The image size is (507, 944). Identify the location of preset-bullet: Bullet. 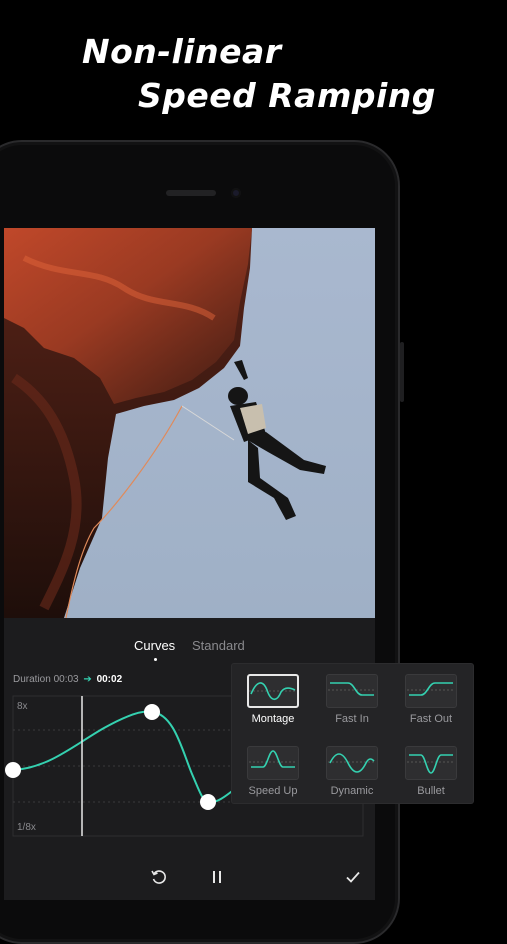
(431, 771).